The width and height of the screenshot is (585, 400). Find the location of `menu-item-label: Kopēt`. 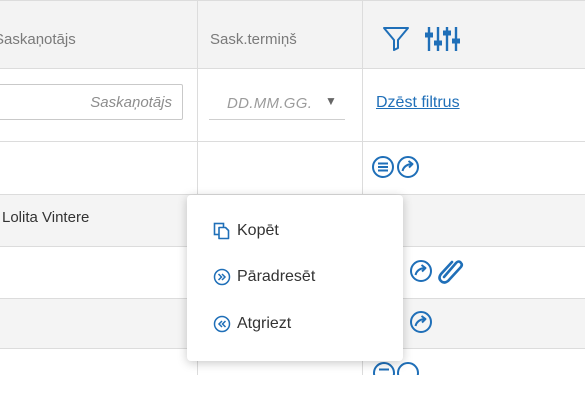

menu-item-label: Kopēt is located at coordinates (258, 230).